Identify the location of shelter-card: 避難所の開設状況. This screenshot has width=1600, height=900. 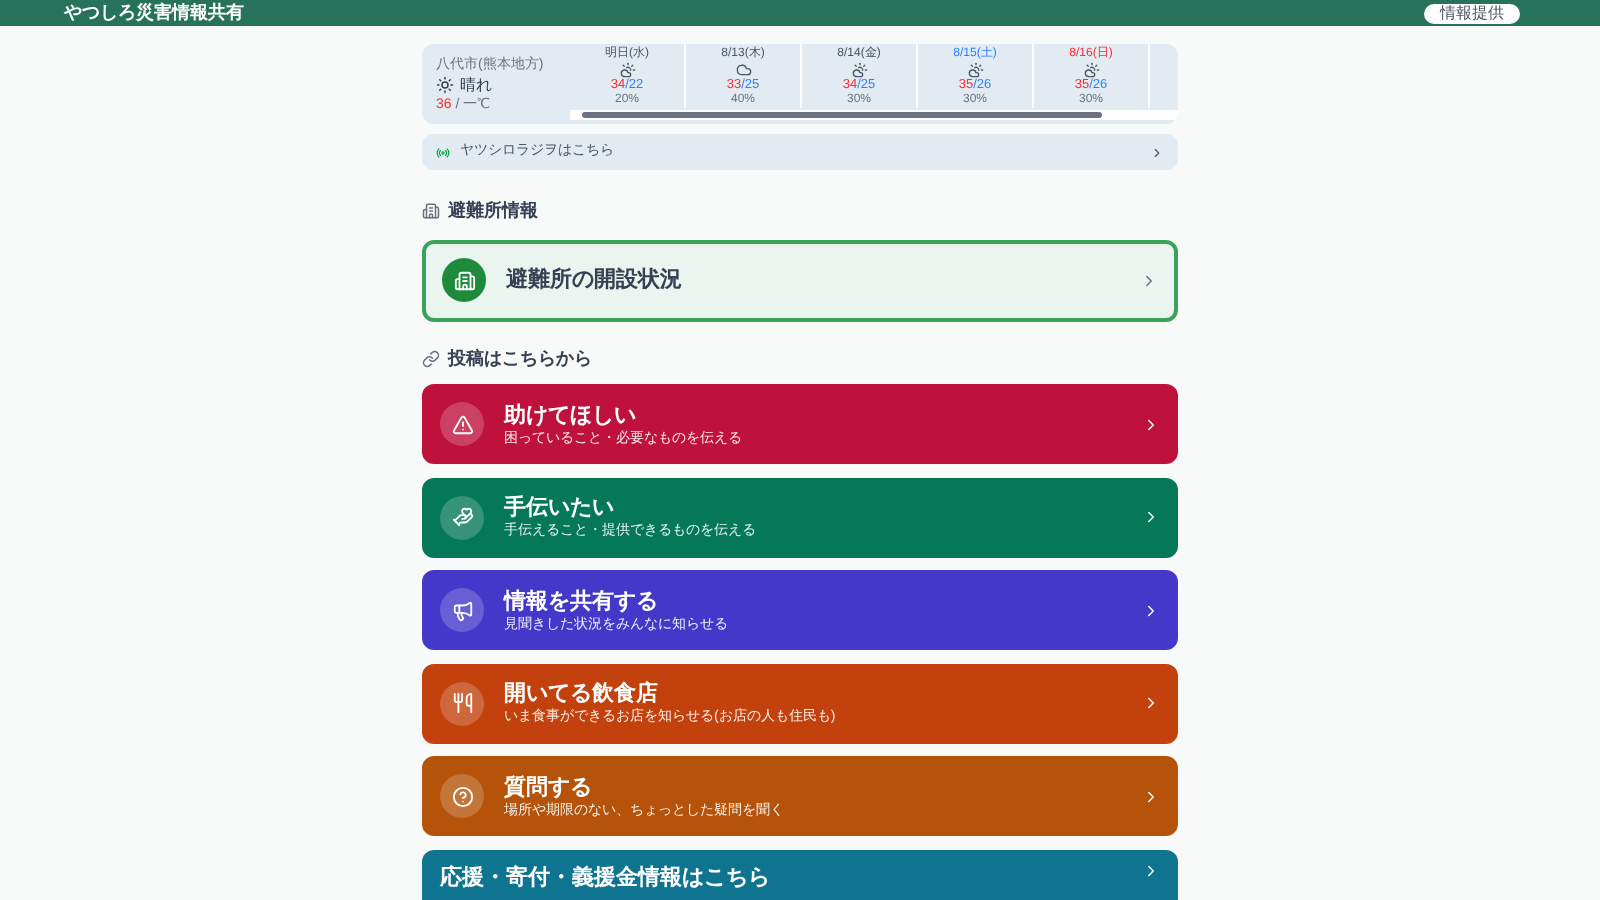
(800, 280).